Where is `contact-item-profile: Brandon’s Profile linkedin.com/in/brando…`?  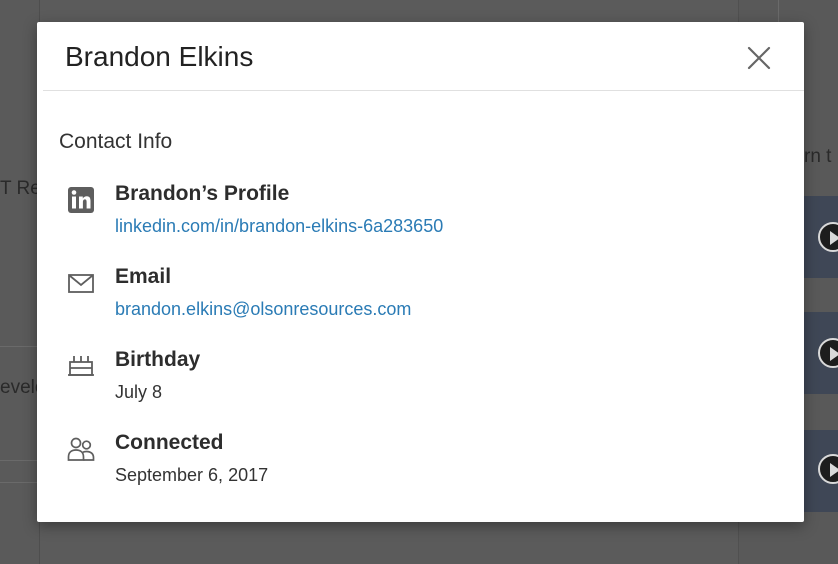
contact-item-profile: Brandon’s Profile linkedin.com/in/brando… is located at coordinates (420, 217).